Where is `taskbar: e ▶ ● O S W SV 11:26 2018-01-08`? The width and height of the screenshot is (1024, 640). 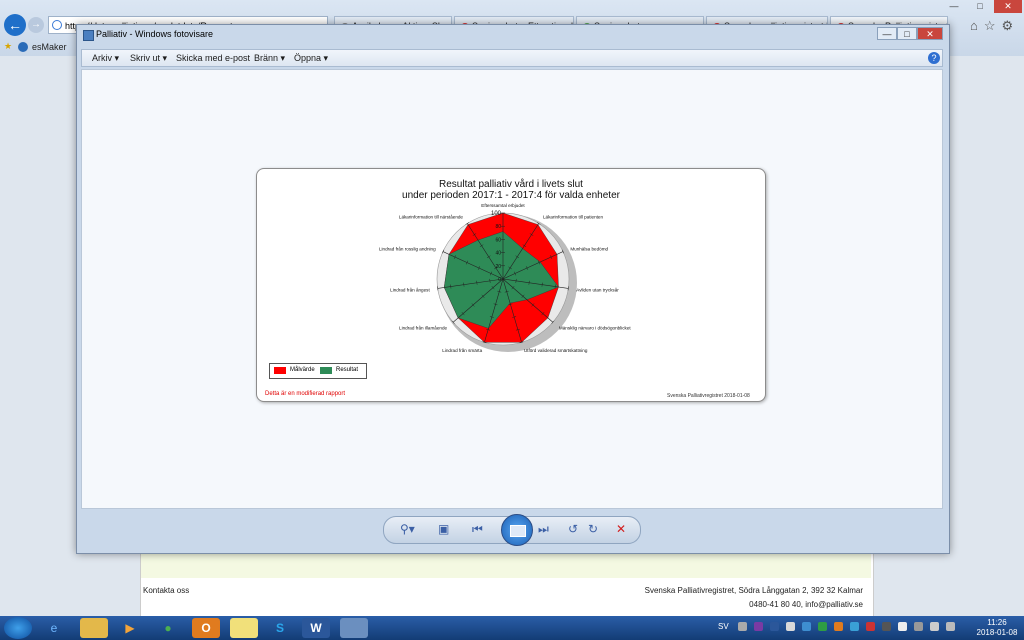 taskbar: e ▶ ● O S W SV 11:26 2018-01-08 is located at coordinates (512, 628).